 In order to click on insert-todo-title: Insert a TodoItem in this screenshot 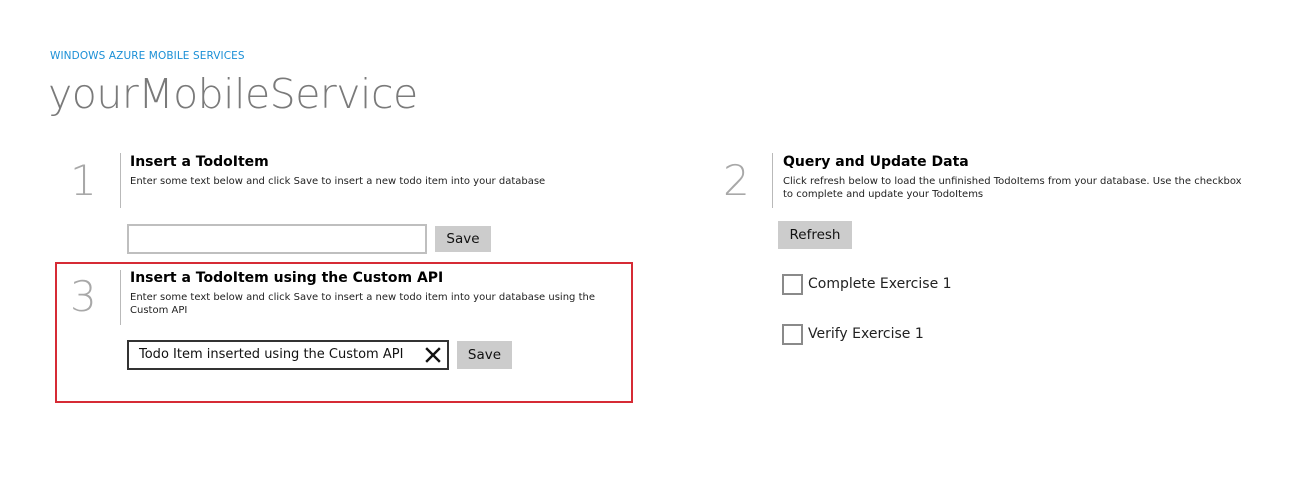, I will do `click(199, 162)`.